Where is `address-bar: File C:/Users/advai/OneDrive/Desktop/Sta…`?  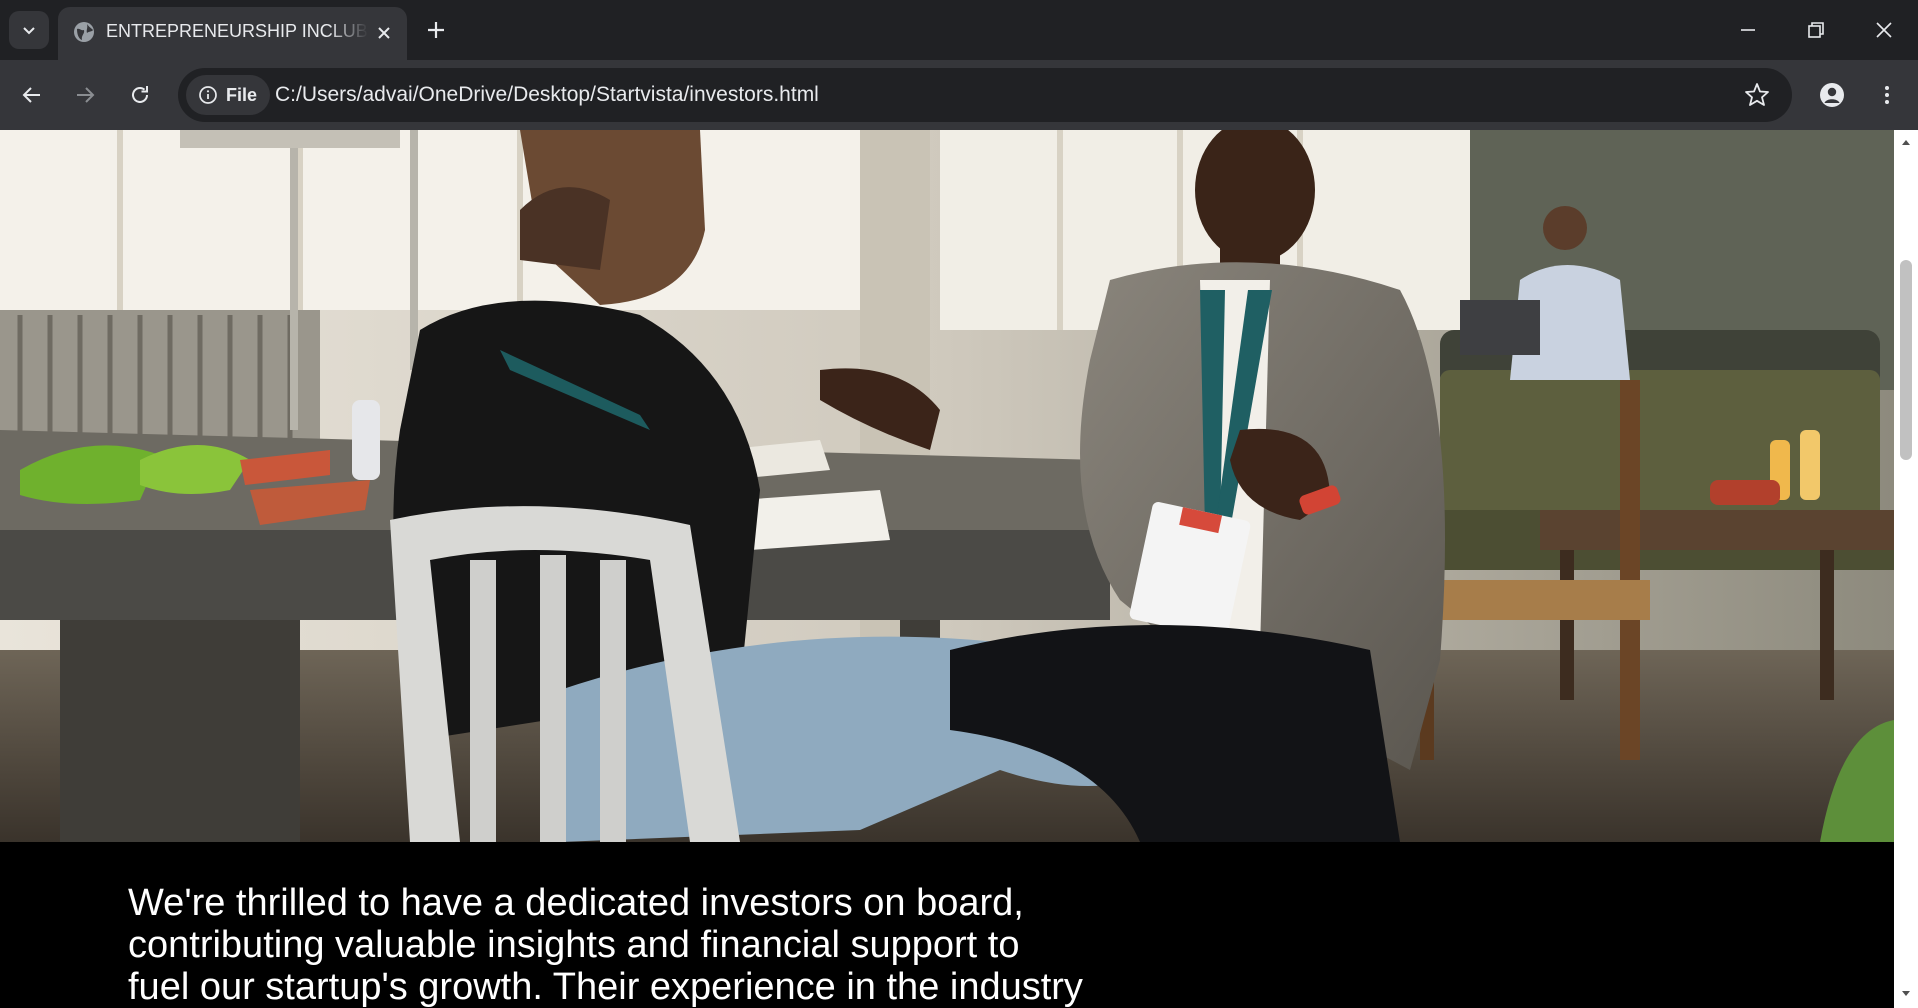 address-bar: File C:/Users/advai/OneDrive/Desktop/Sta… is located at coordinates (985, 95).